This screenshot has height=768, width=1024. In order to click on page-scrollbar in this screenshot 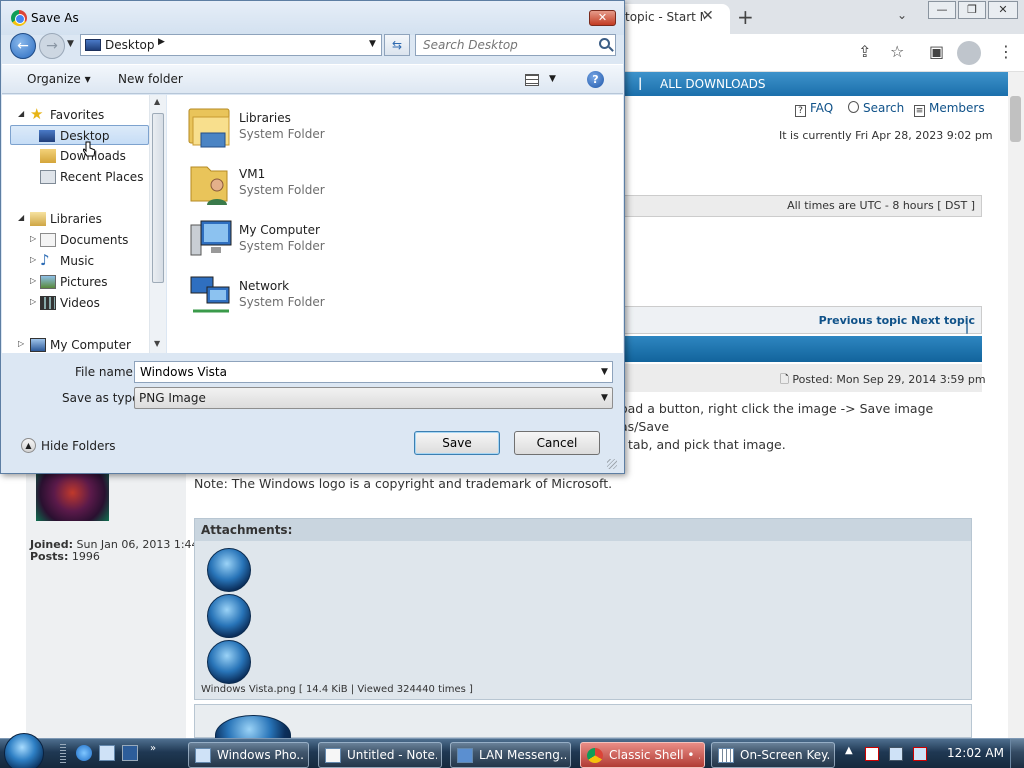, I will do `click(1016, 405)`.